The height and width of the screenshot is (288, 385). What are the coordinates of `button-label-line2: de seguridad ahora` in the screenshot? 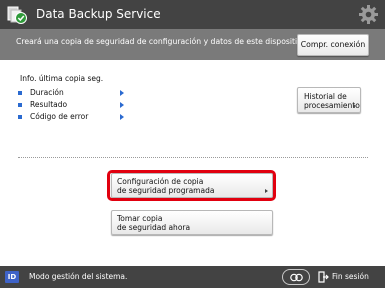 It's located at (154, 227).